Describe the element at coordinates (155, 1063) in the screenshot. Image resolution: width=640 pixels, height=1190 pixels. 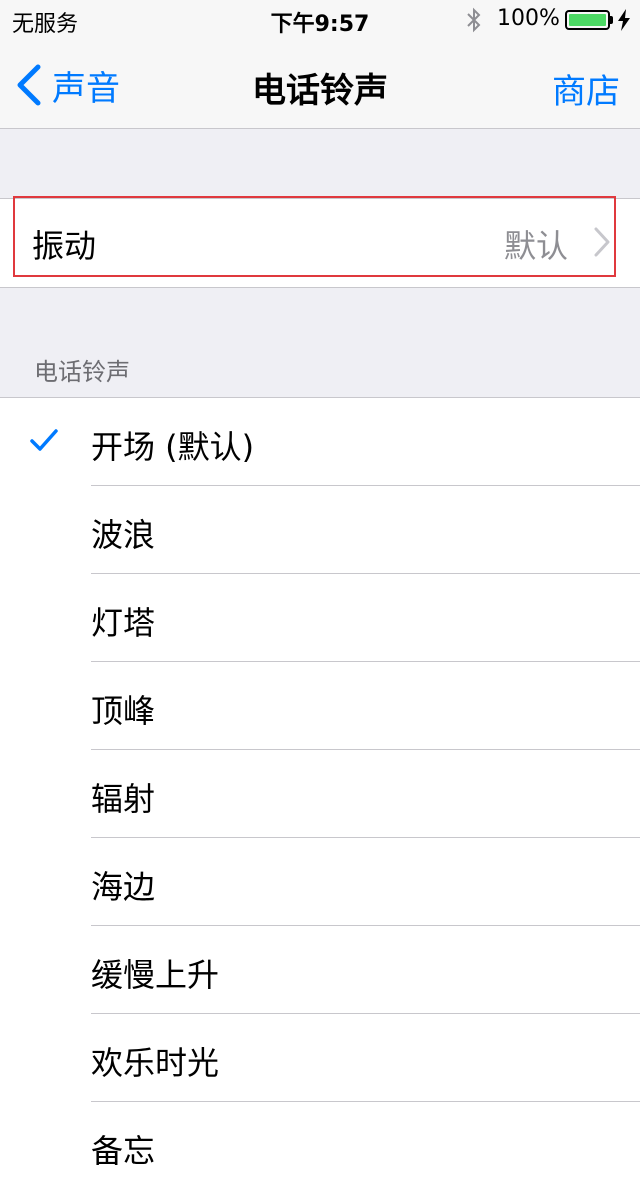
I see `ringtone-name: 欢乐时光` at that location.